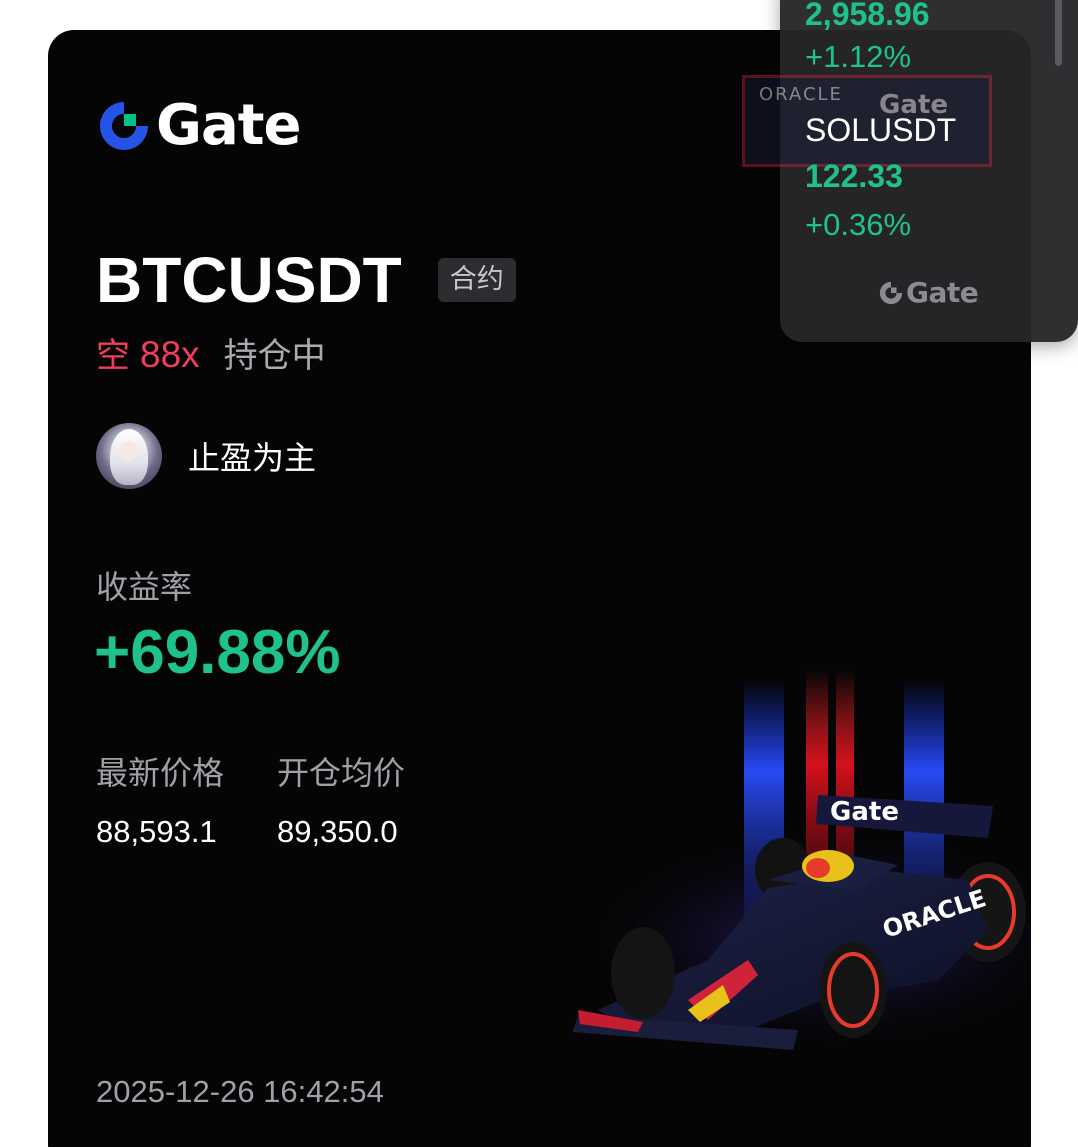  What do you see at coordinates (229, 125) in the screenshot?
I see `gate-logo-text: Gate` at bounding box center [229, 125].